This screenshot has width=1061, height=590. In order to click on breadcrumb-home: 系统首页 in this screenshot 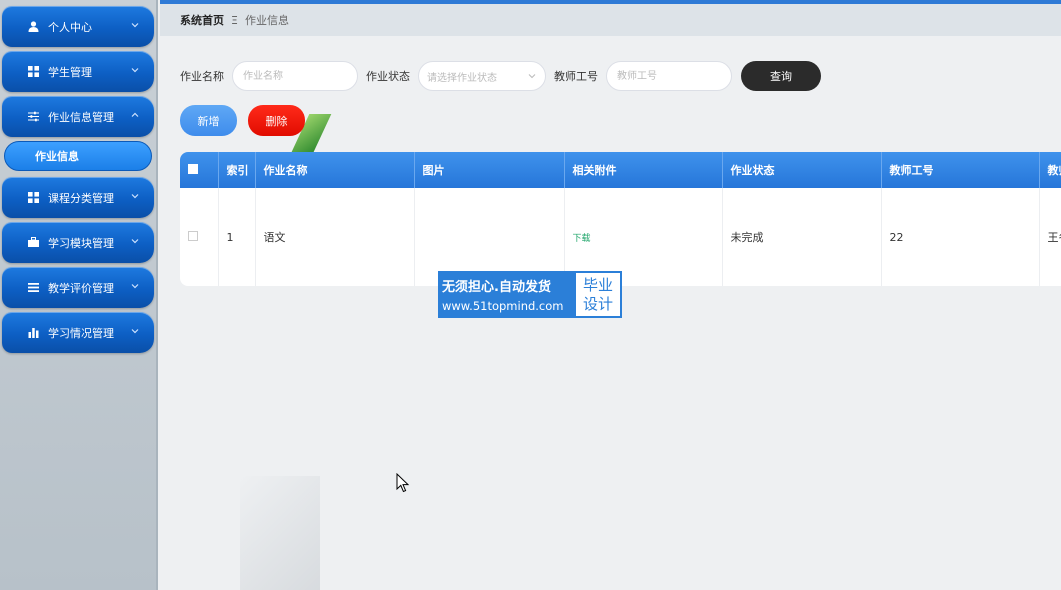, I will do `click(202, 20)`.